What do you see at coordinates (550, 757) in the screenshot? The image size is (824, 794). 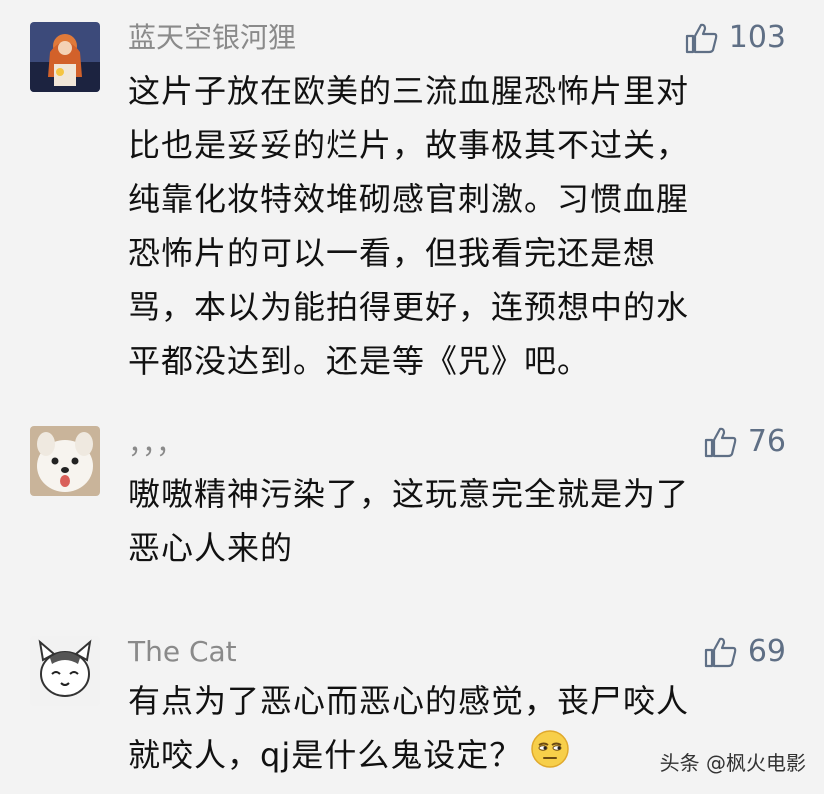 I see `unamused-face-emoji` at bounding box center [550, 757].